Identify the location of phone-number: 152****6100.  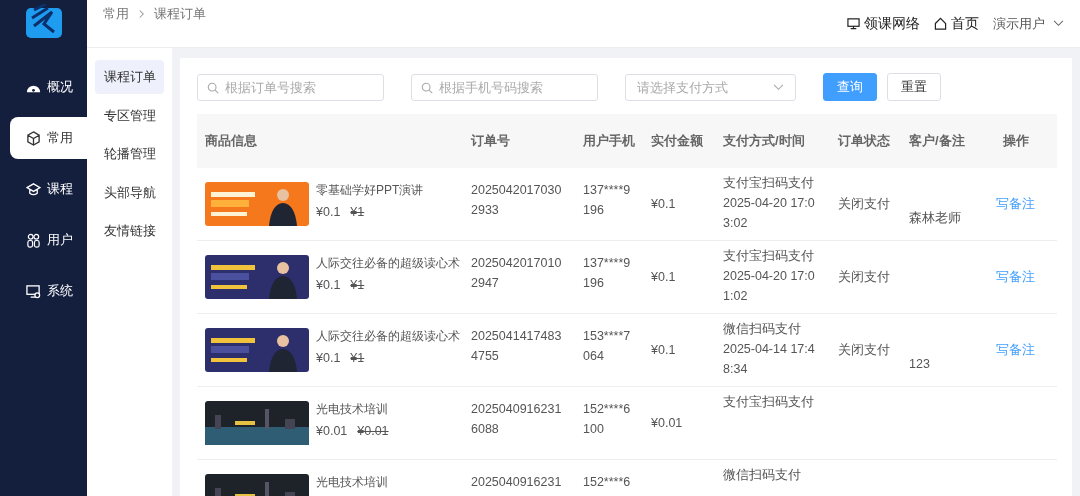
(607, 419).